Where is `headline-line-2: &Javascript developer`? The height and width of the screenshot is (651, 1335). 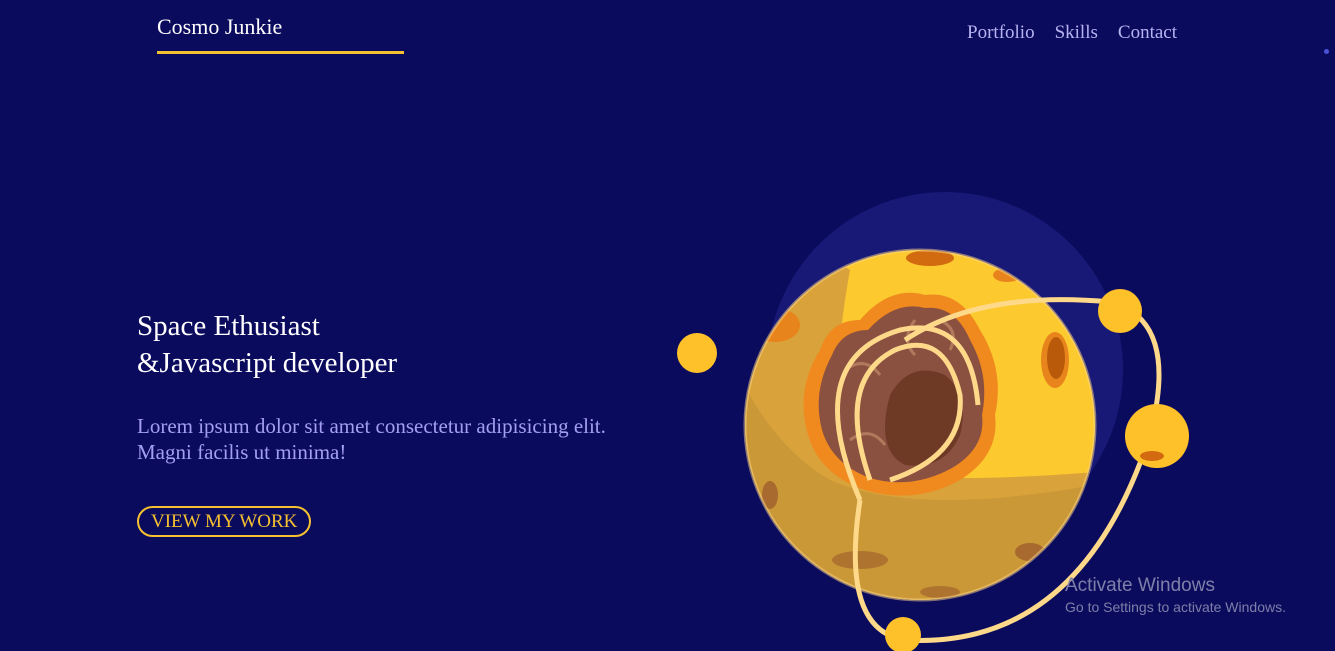 headline-line-2: &Javascript developer is located at coordinates (267, 363).